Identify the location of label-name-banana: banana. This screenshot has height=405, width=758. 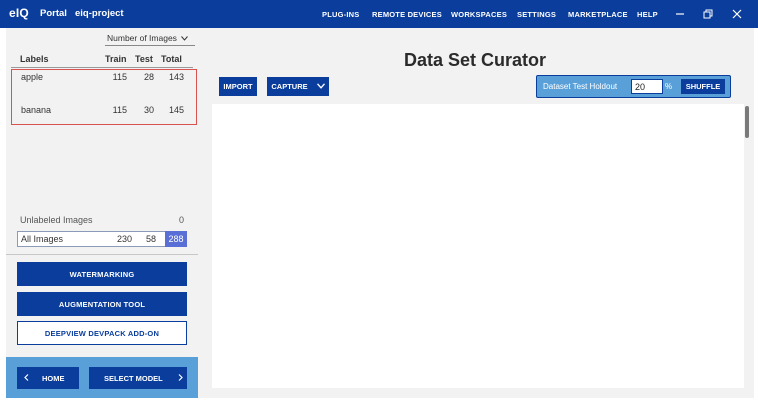
(36, 110).